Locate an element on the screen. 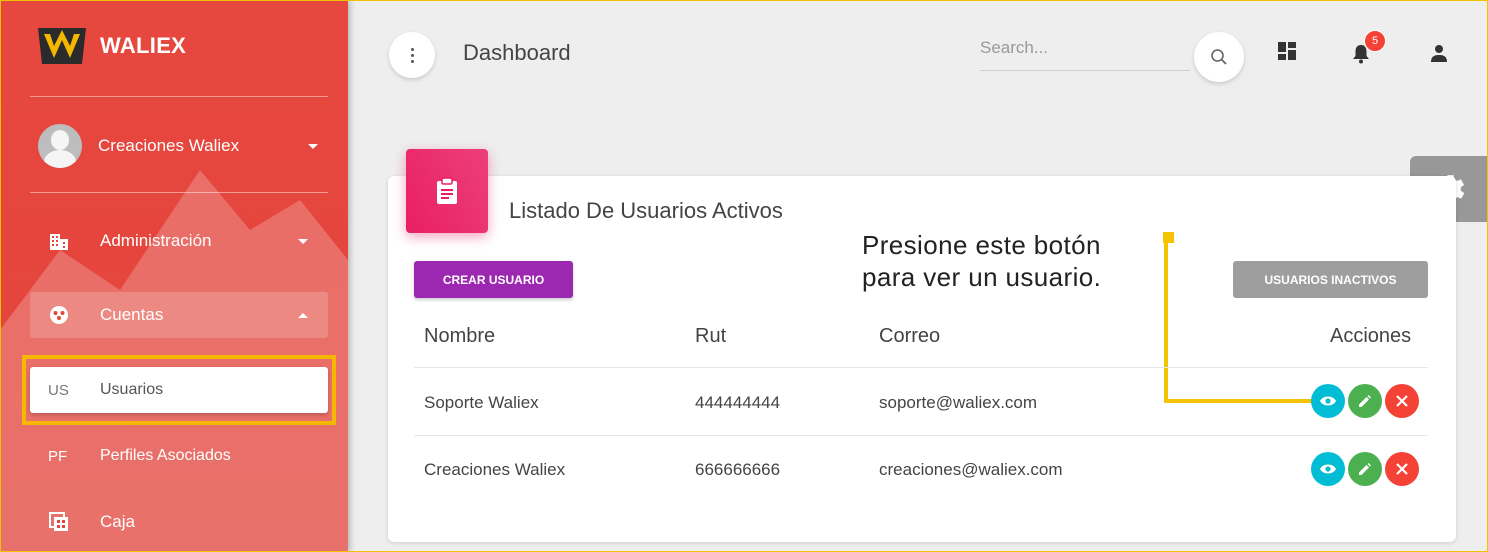 The image size is (1488, 552). cell-nombre: Creaciones Waliex is located at coordinates (495, 469).